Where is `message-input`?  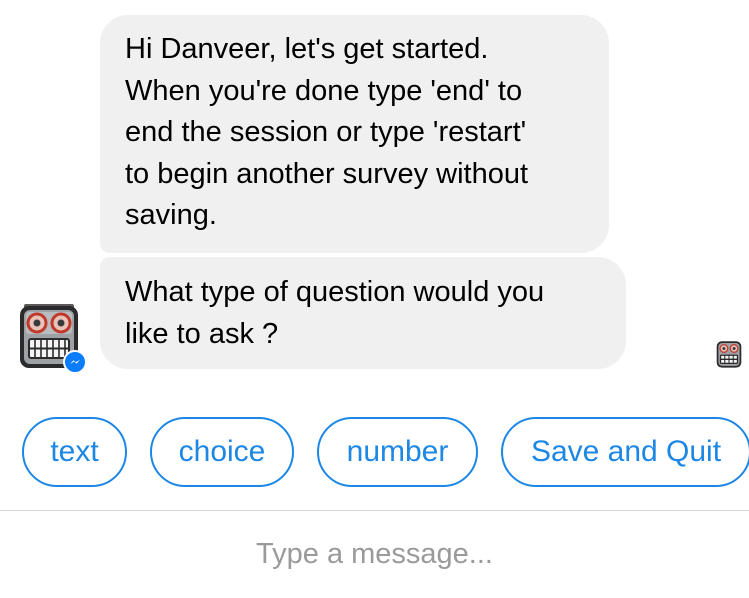
message-input is located at coordinates (374, 554).